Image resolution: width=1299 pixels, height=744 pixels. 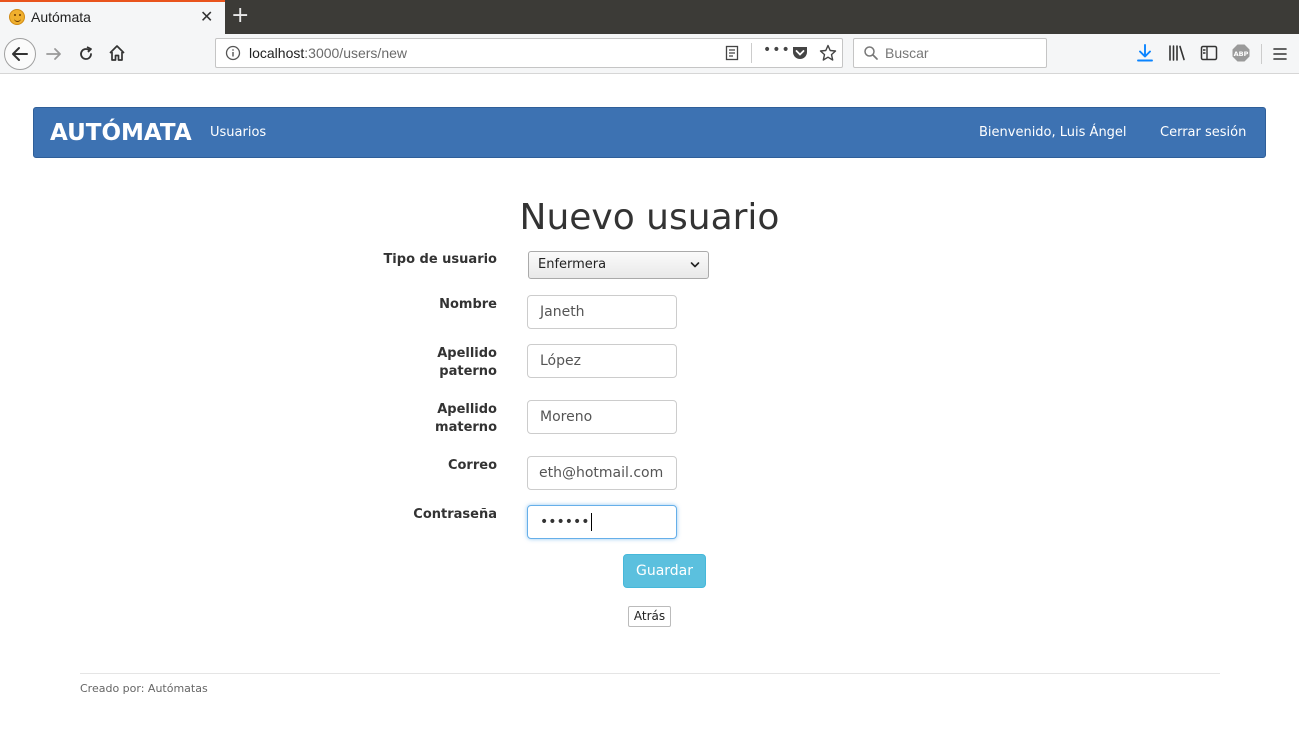 What do you see at coordinates (121, 133) in the screenshot?
I see `brand-logo: AUTÓMATA` at bounding box center [121, 133].